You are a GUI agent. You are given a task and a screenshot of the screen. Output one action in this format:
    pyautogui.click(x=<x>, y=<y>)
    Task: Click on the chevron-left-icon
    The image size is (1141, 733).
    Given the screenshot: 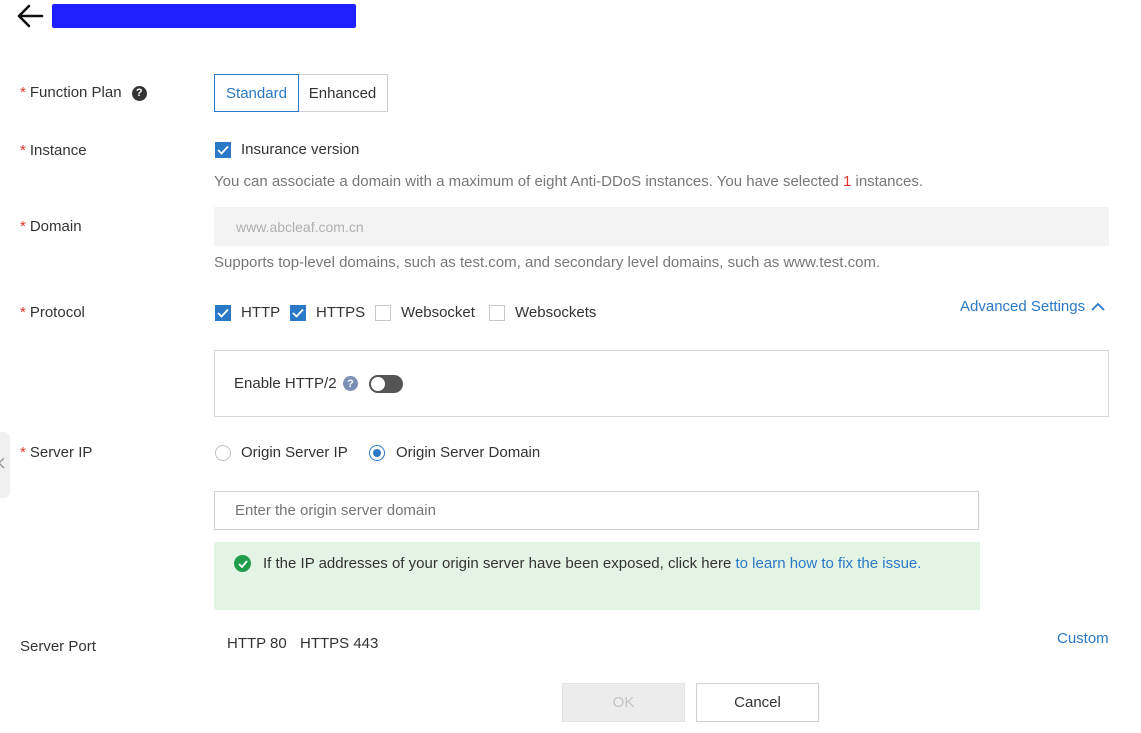 What is the action you would take?
    pyautogui.click(x=2, y=463)
    